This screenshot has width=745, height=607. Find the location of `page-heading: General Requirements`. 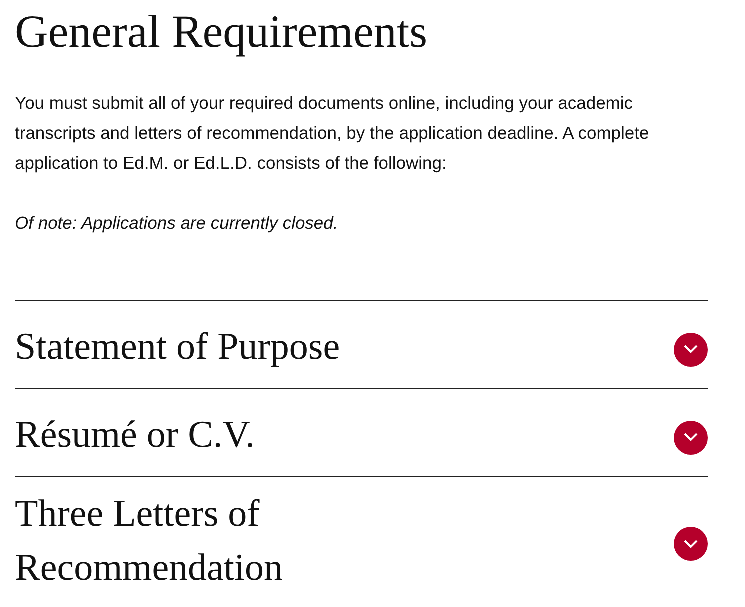

page-heading: General Requirements is located at coordinates (222, 32).